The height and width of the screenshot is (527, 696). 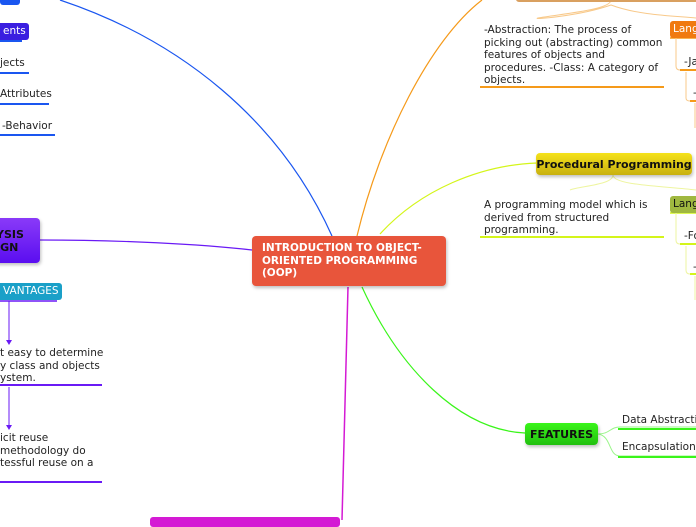 I want to click on feature-item: Data Abstraction, so click(x=659, y=420).